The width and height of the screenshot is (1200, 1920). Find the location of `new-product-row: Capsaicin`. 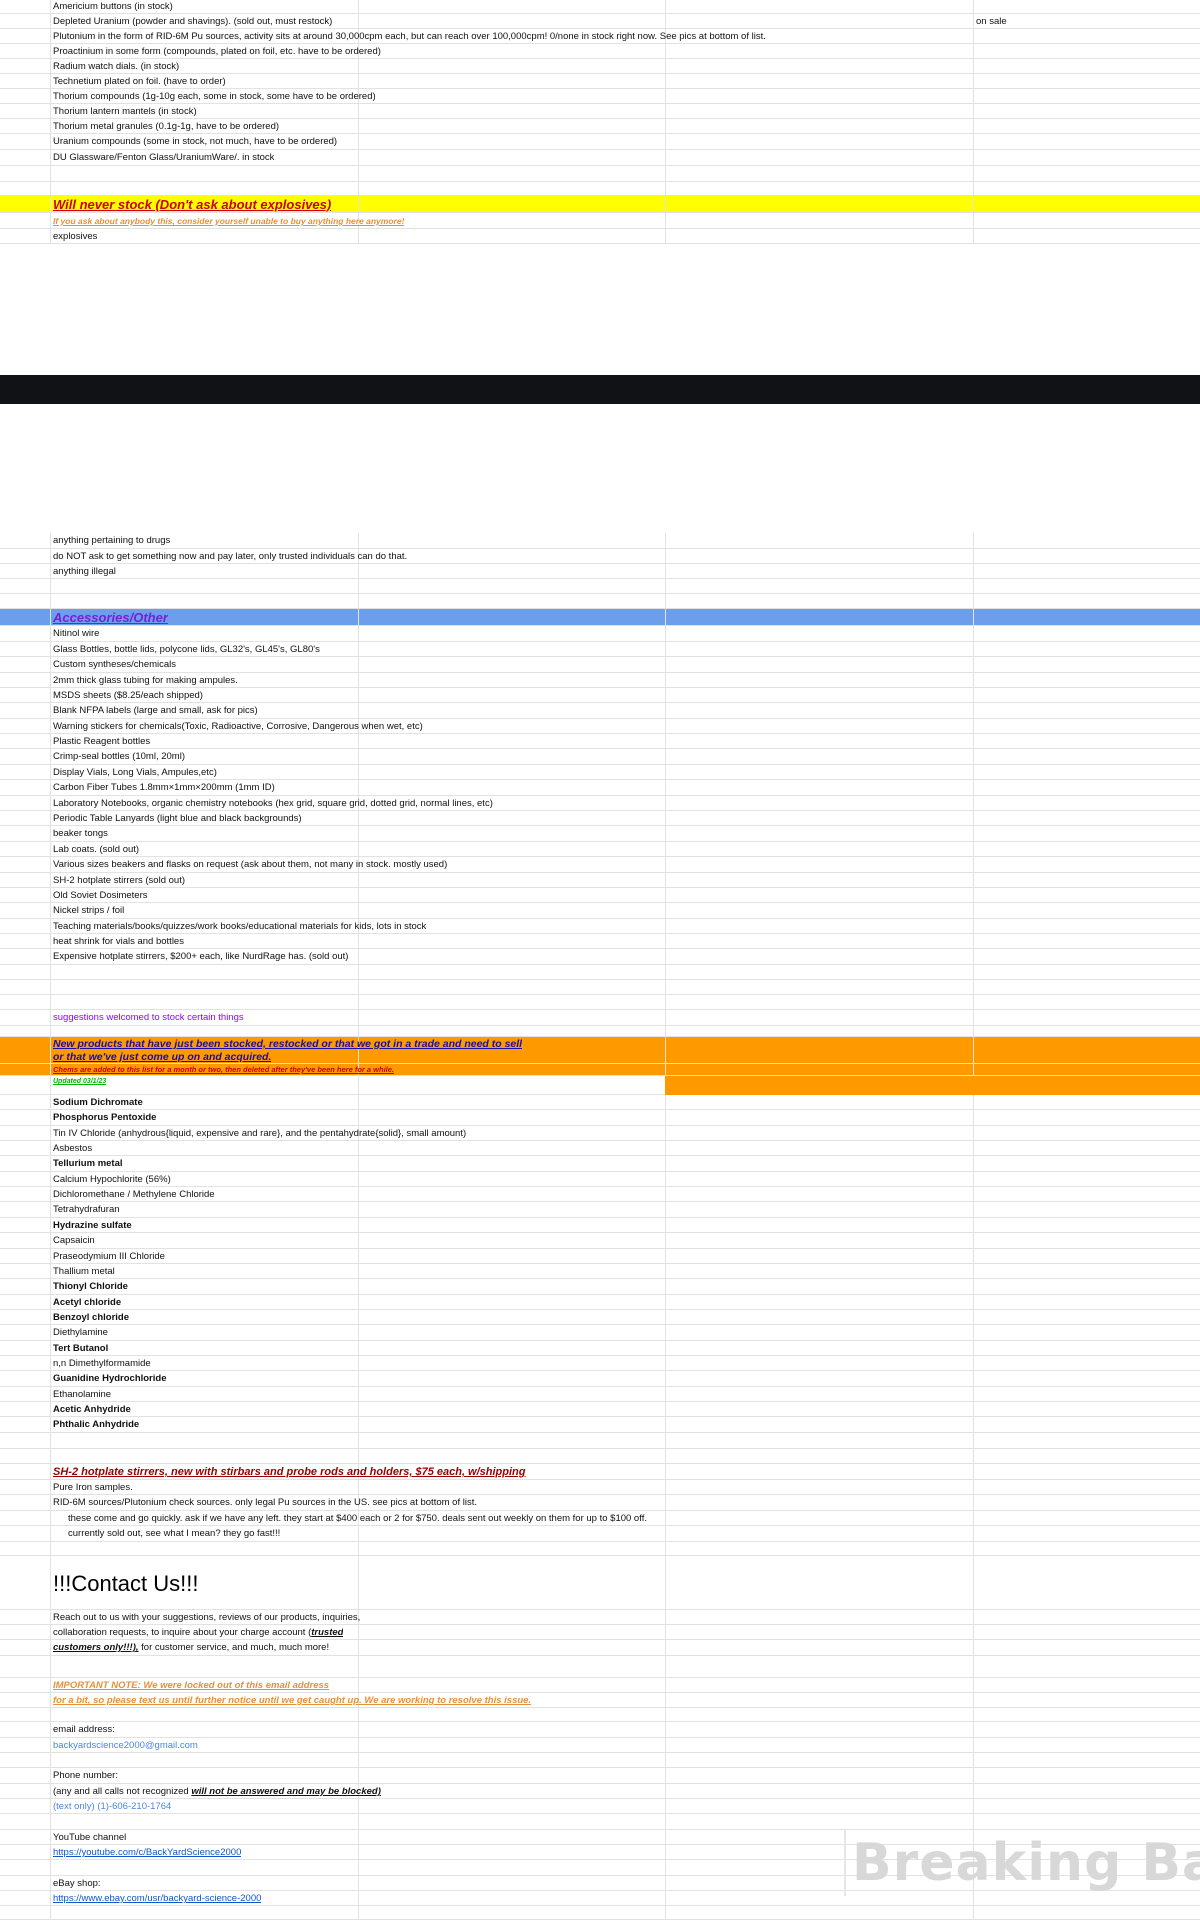

new-product-row: Capsaicin is located at coordinates (600, 1241).